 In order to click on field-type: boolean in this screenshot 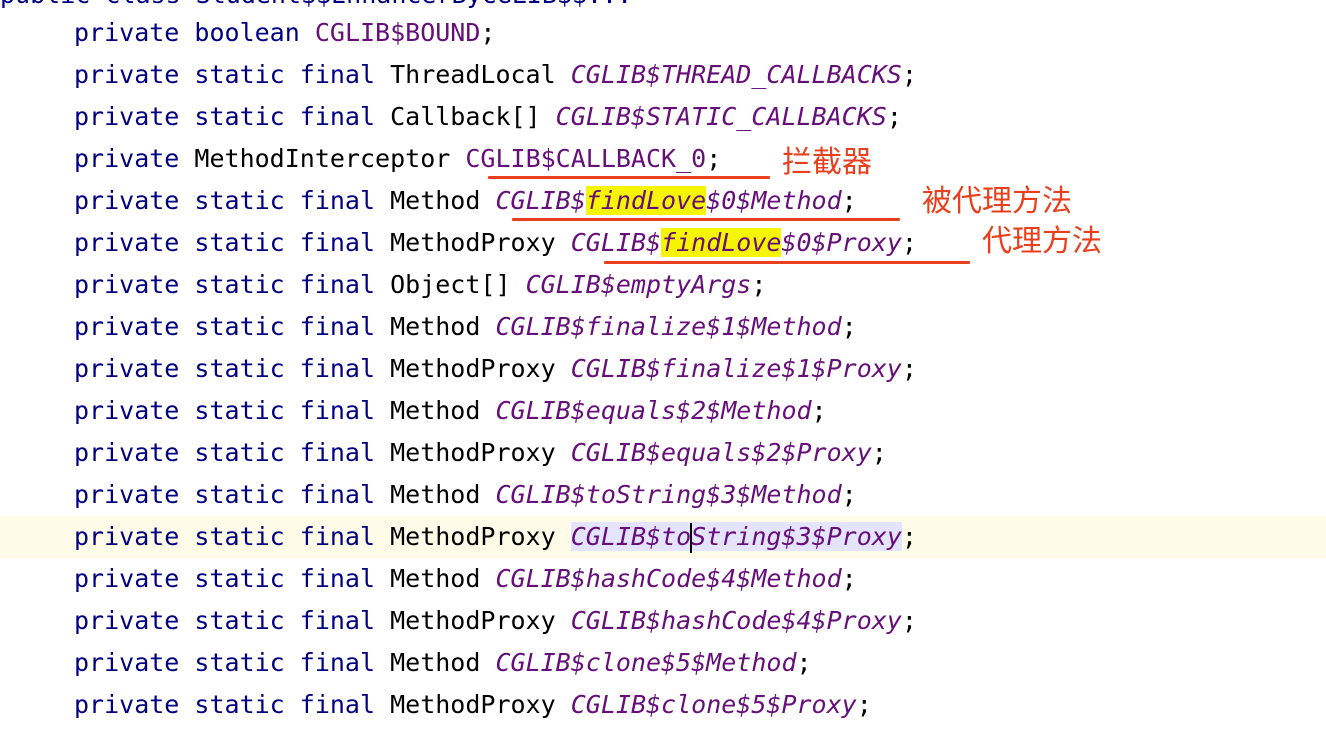, I will do `click(247, 32)`.